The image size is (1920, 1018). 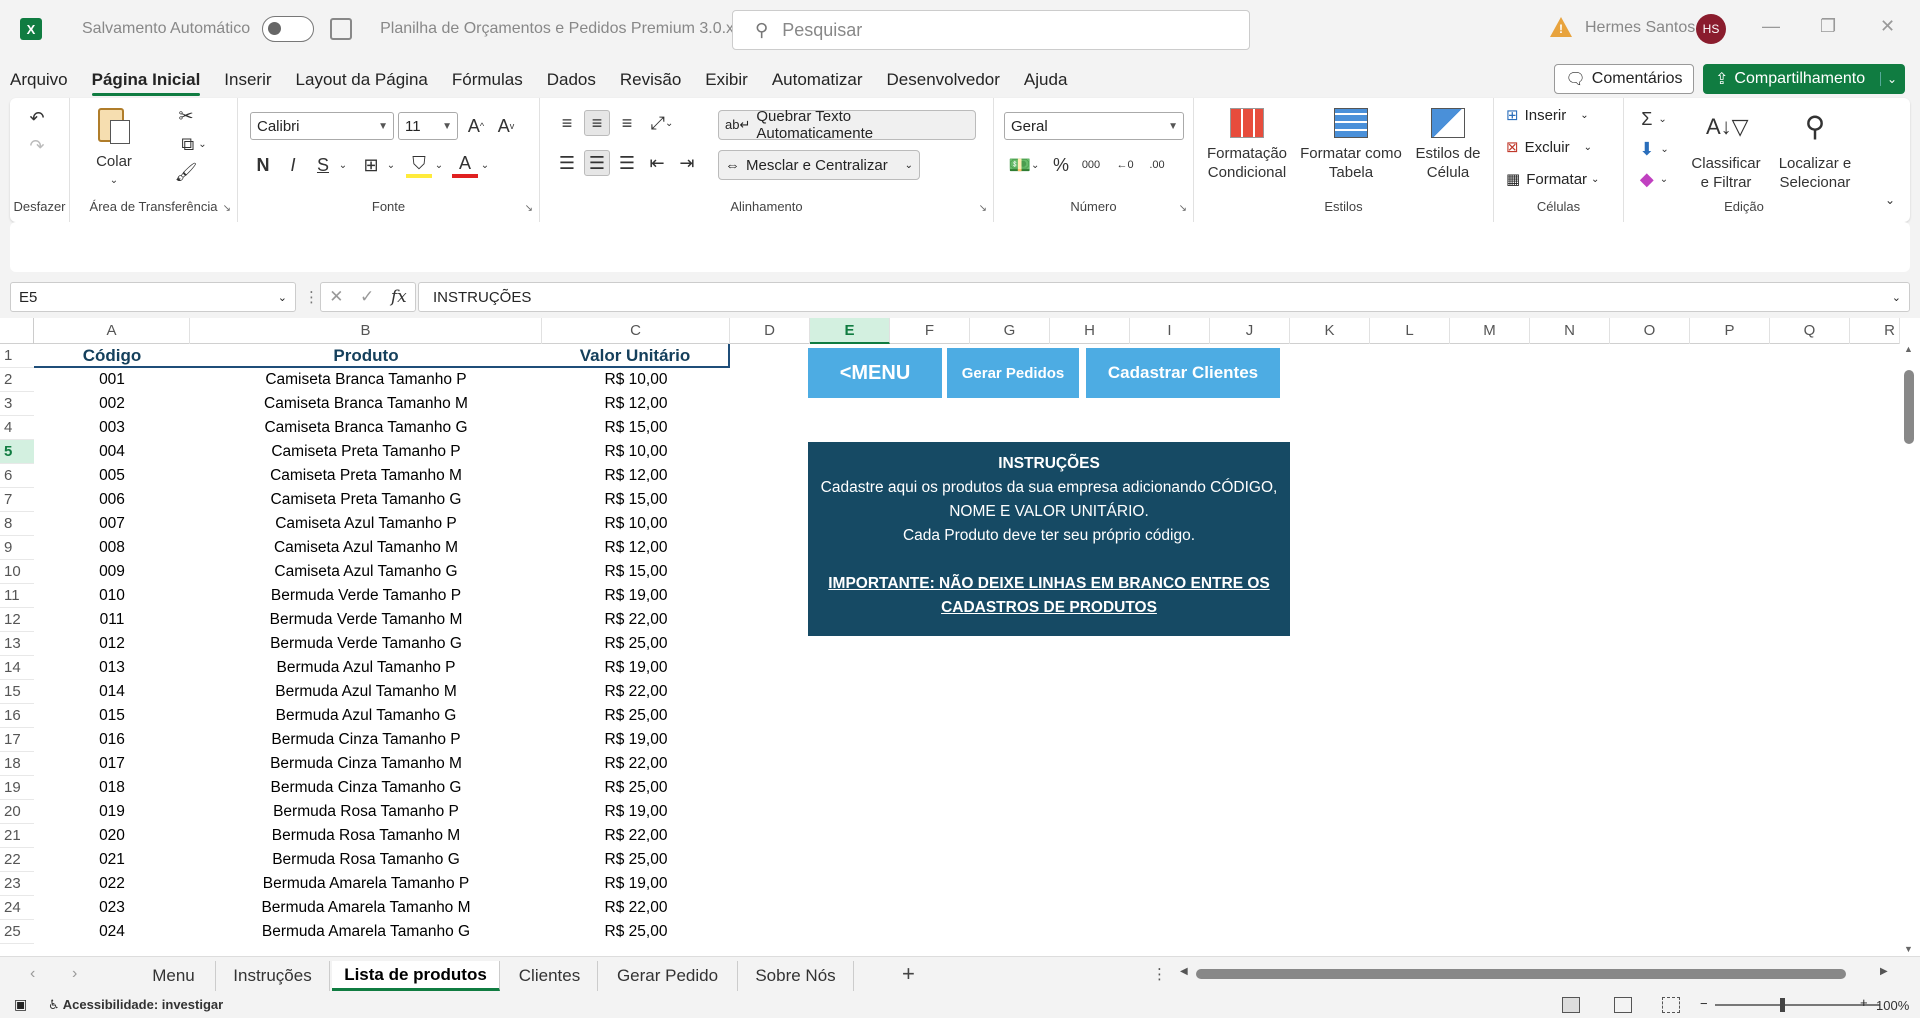 I want to click on scroll-up-icon: ▲, so click(x=1908, y=349).